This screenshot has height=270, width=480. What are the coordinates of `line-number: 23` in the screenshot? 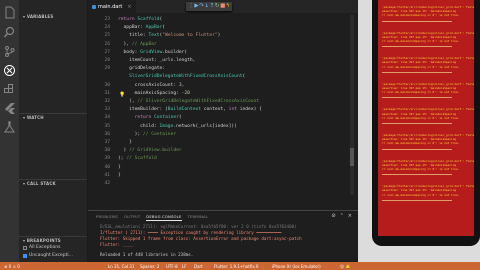 It's located at (107, 19).